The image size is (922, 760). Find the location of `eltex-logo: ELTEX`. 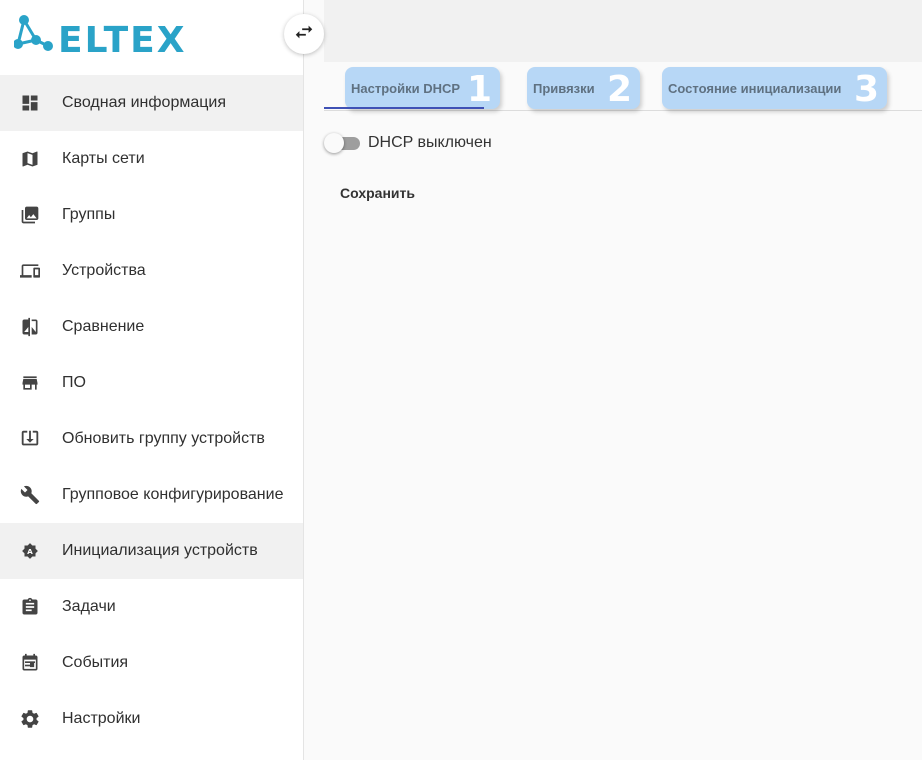

eltex-logo: ELTEX is located at coordinates (103, 37).